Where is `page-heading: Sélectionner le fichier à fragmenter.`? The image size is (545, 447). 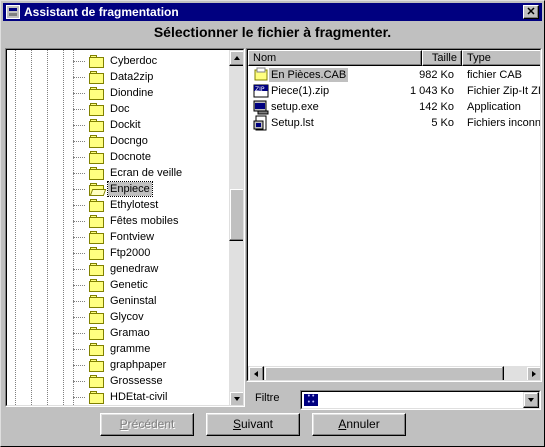 page-heading: Sélectionner le fichier à fragmenter. is located at coordinates (272, 32).